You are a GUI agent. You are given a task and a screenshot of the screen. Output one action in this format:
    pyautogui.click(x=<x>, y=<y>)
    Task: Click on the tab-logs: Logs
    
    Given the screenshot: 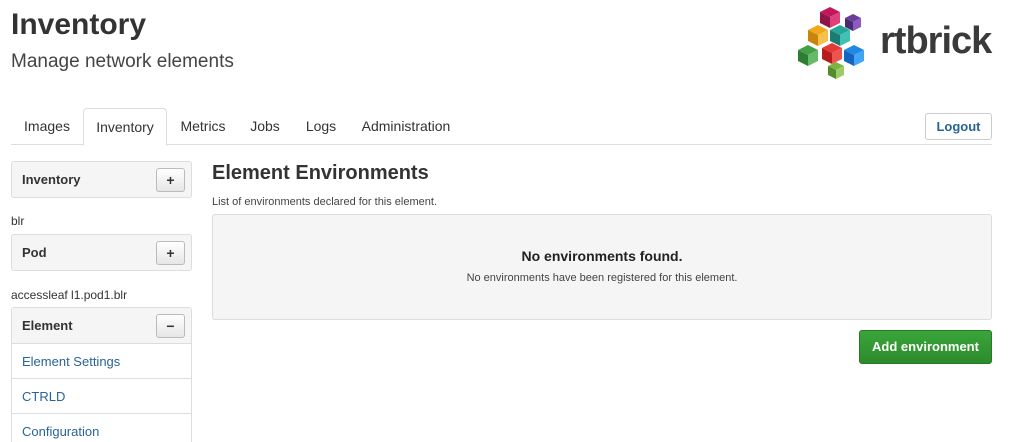 What is the action you would take?
    pyautogui.click(x=321, y=126)
    